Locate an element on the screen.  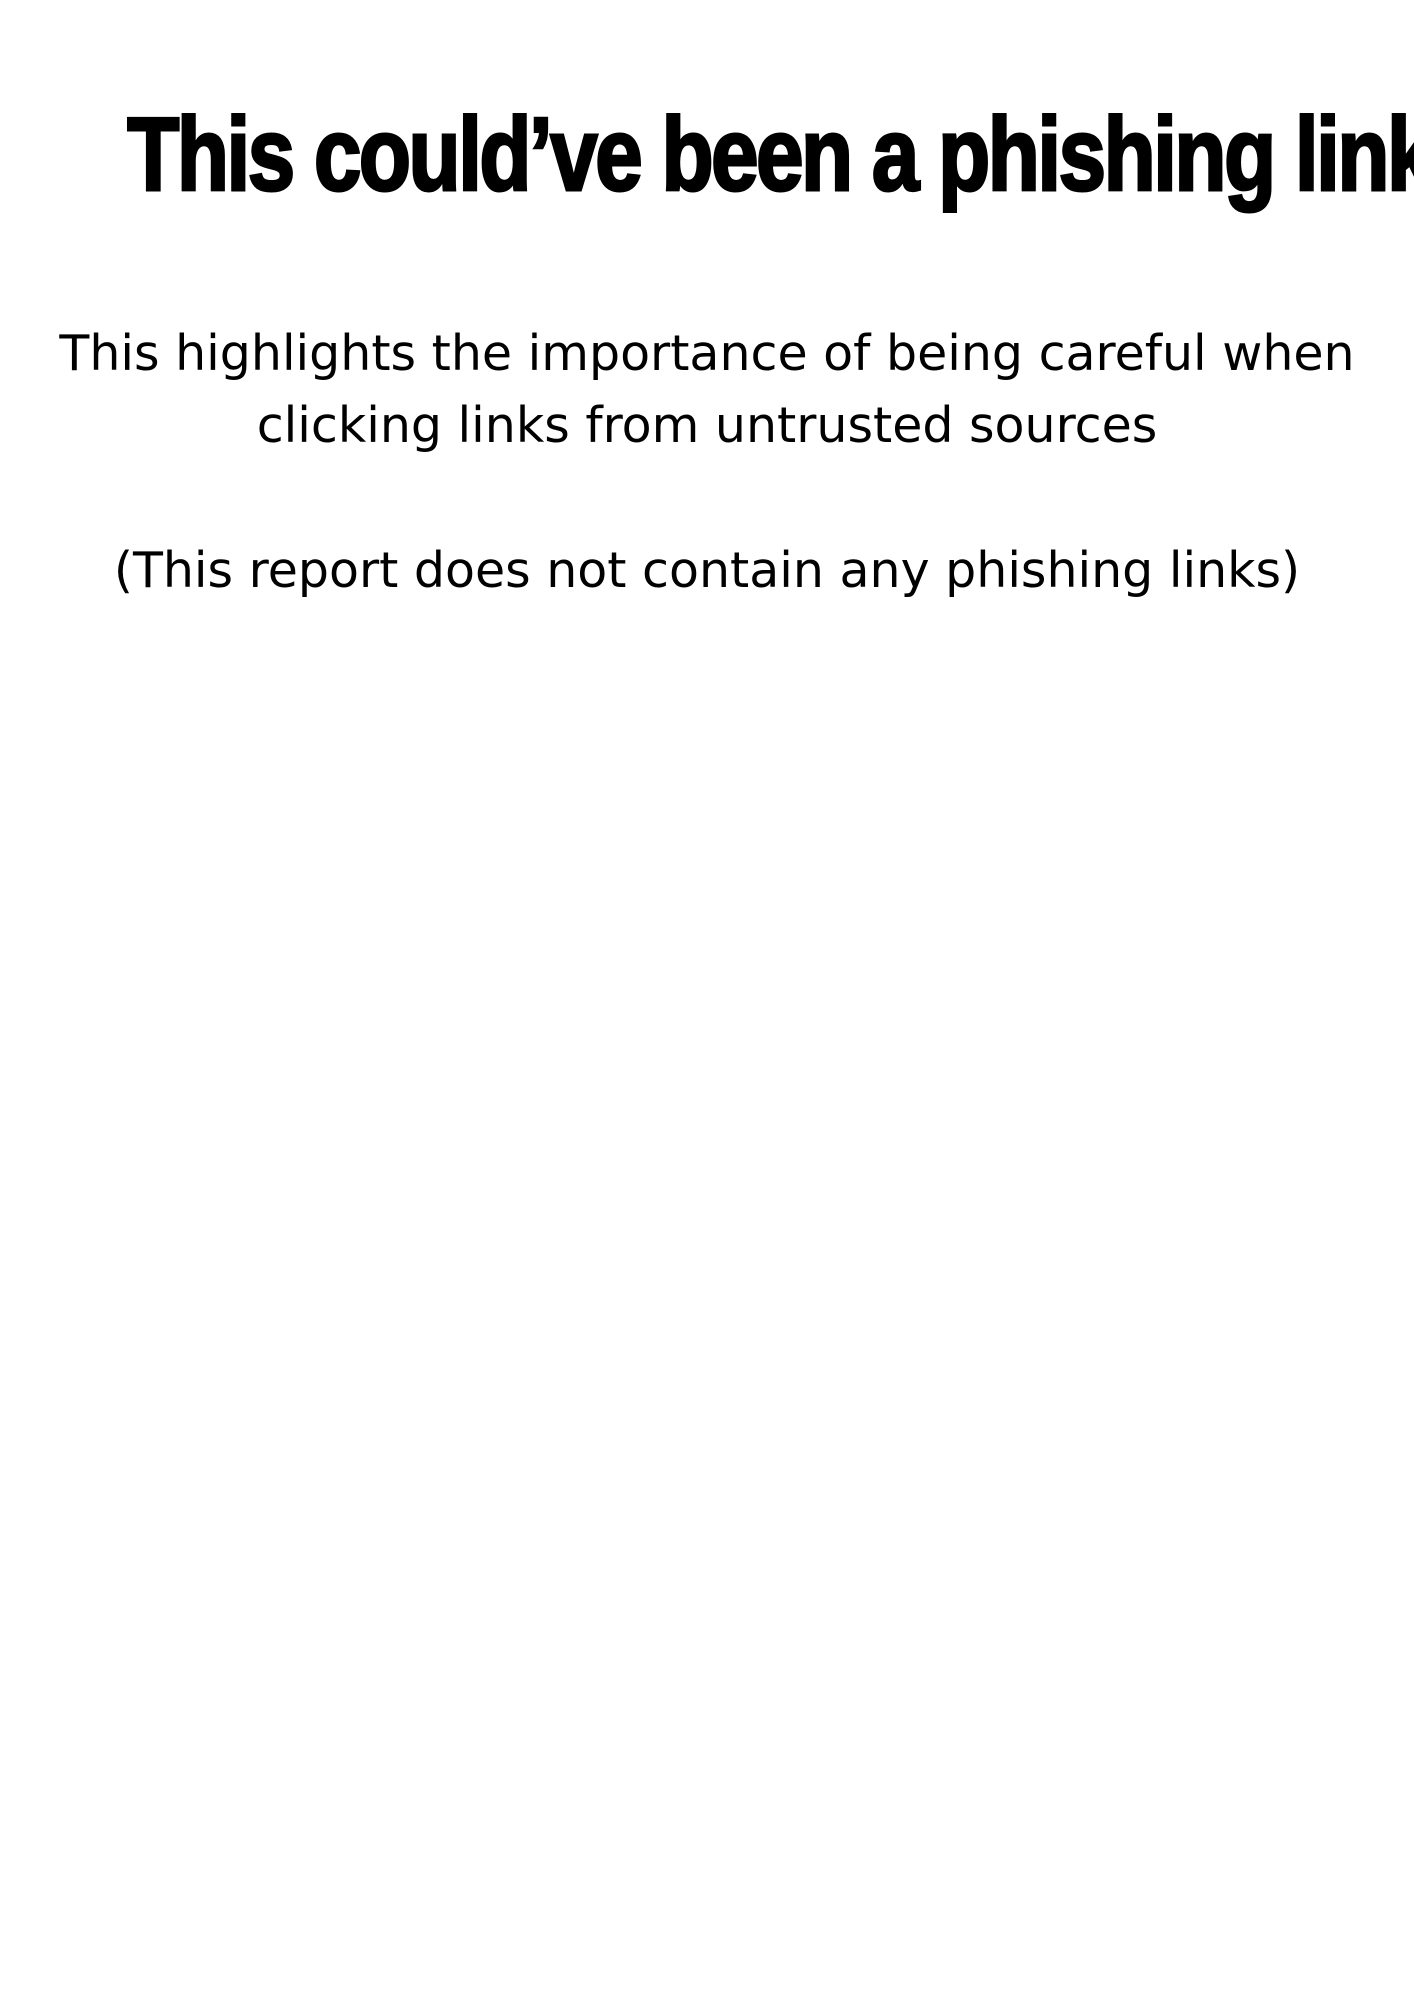
message-line-2: clicking links from untrusted sources is located at coordinates (707, 425).